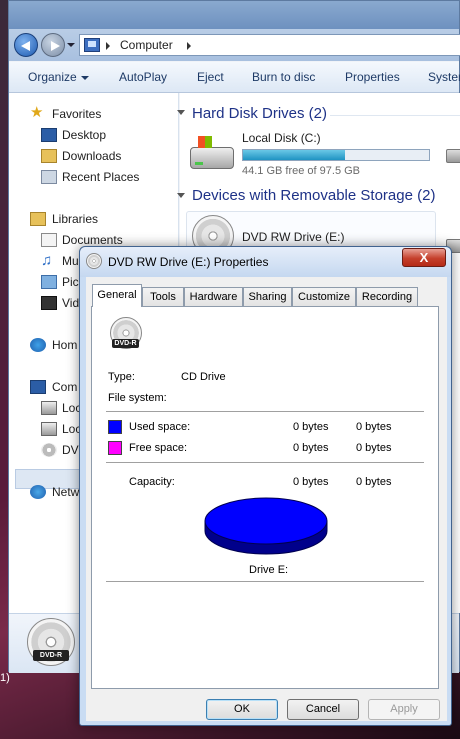 Image resolution: width=460 pixels, height=739 pixels. I want to click on back-button, so click(26, 45).